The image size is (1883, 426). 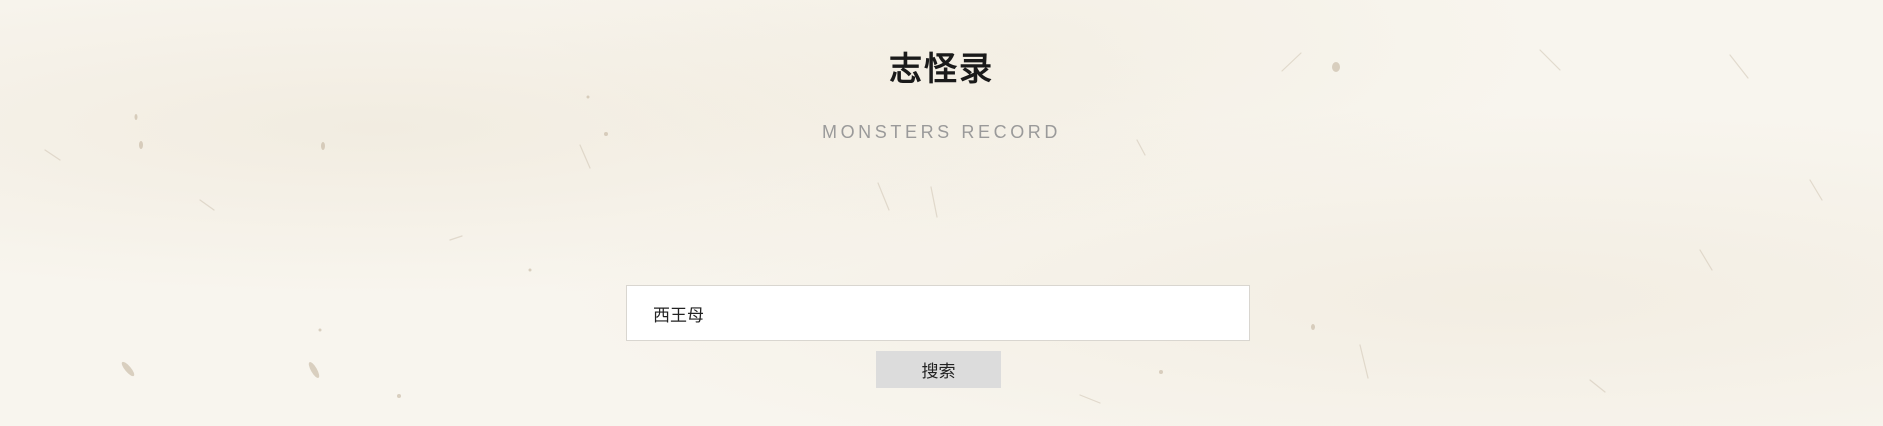 I want to click on search-button: 搜索, so click(x=938, y=369).